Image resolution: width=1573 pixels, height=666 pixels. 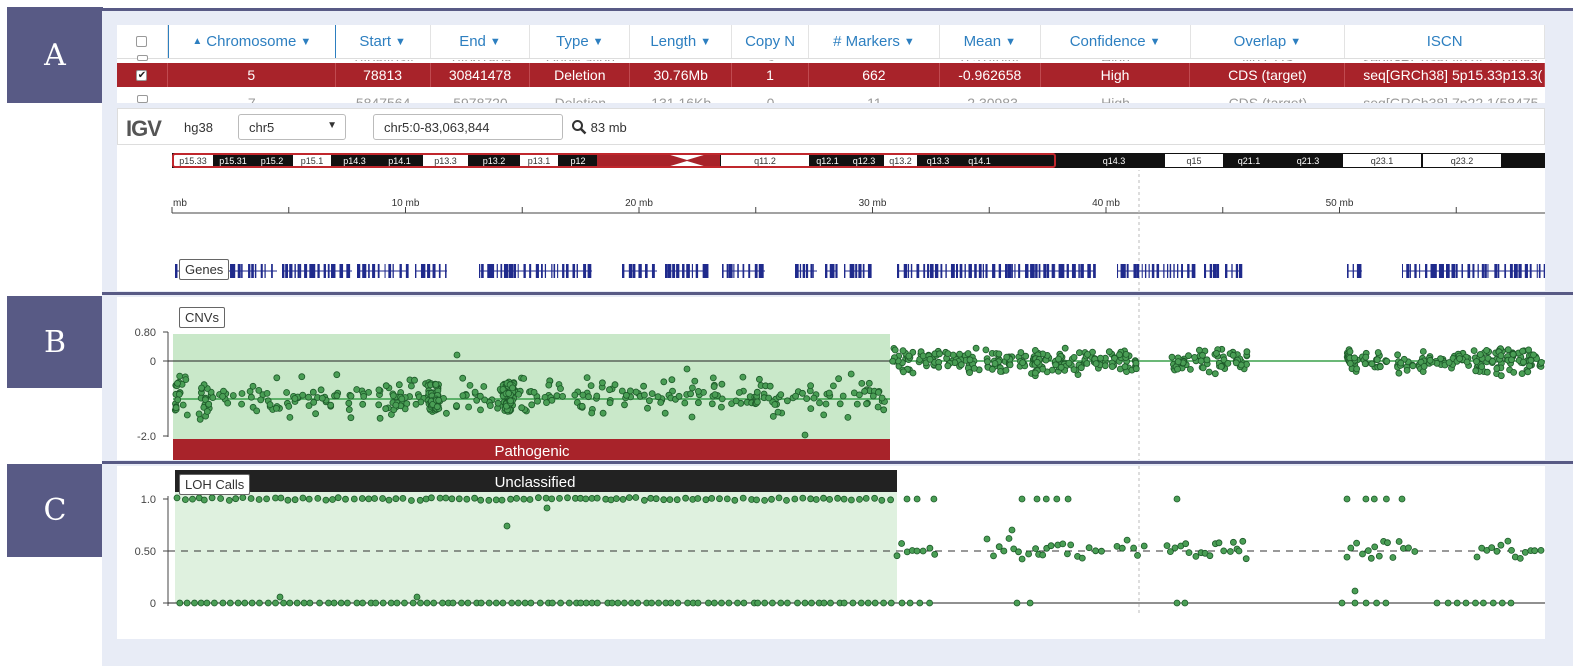 What do you see at coordinates (142, 99) in the screenshot?
I see `row-checkbox` at bounding box center [142, 99].